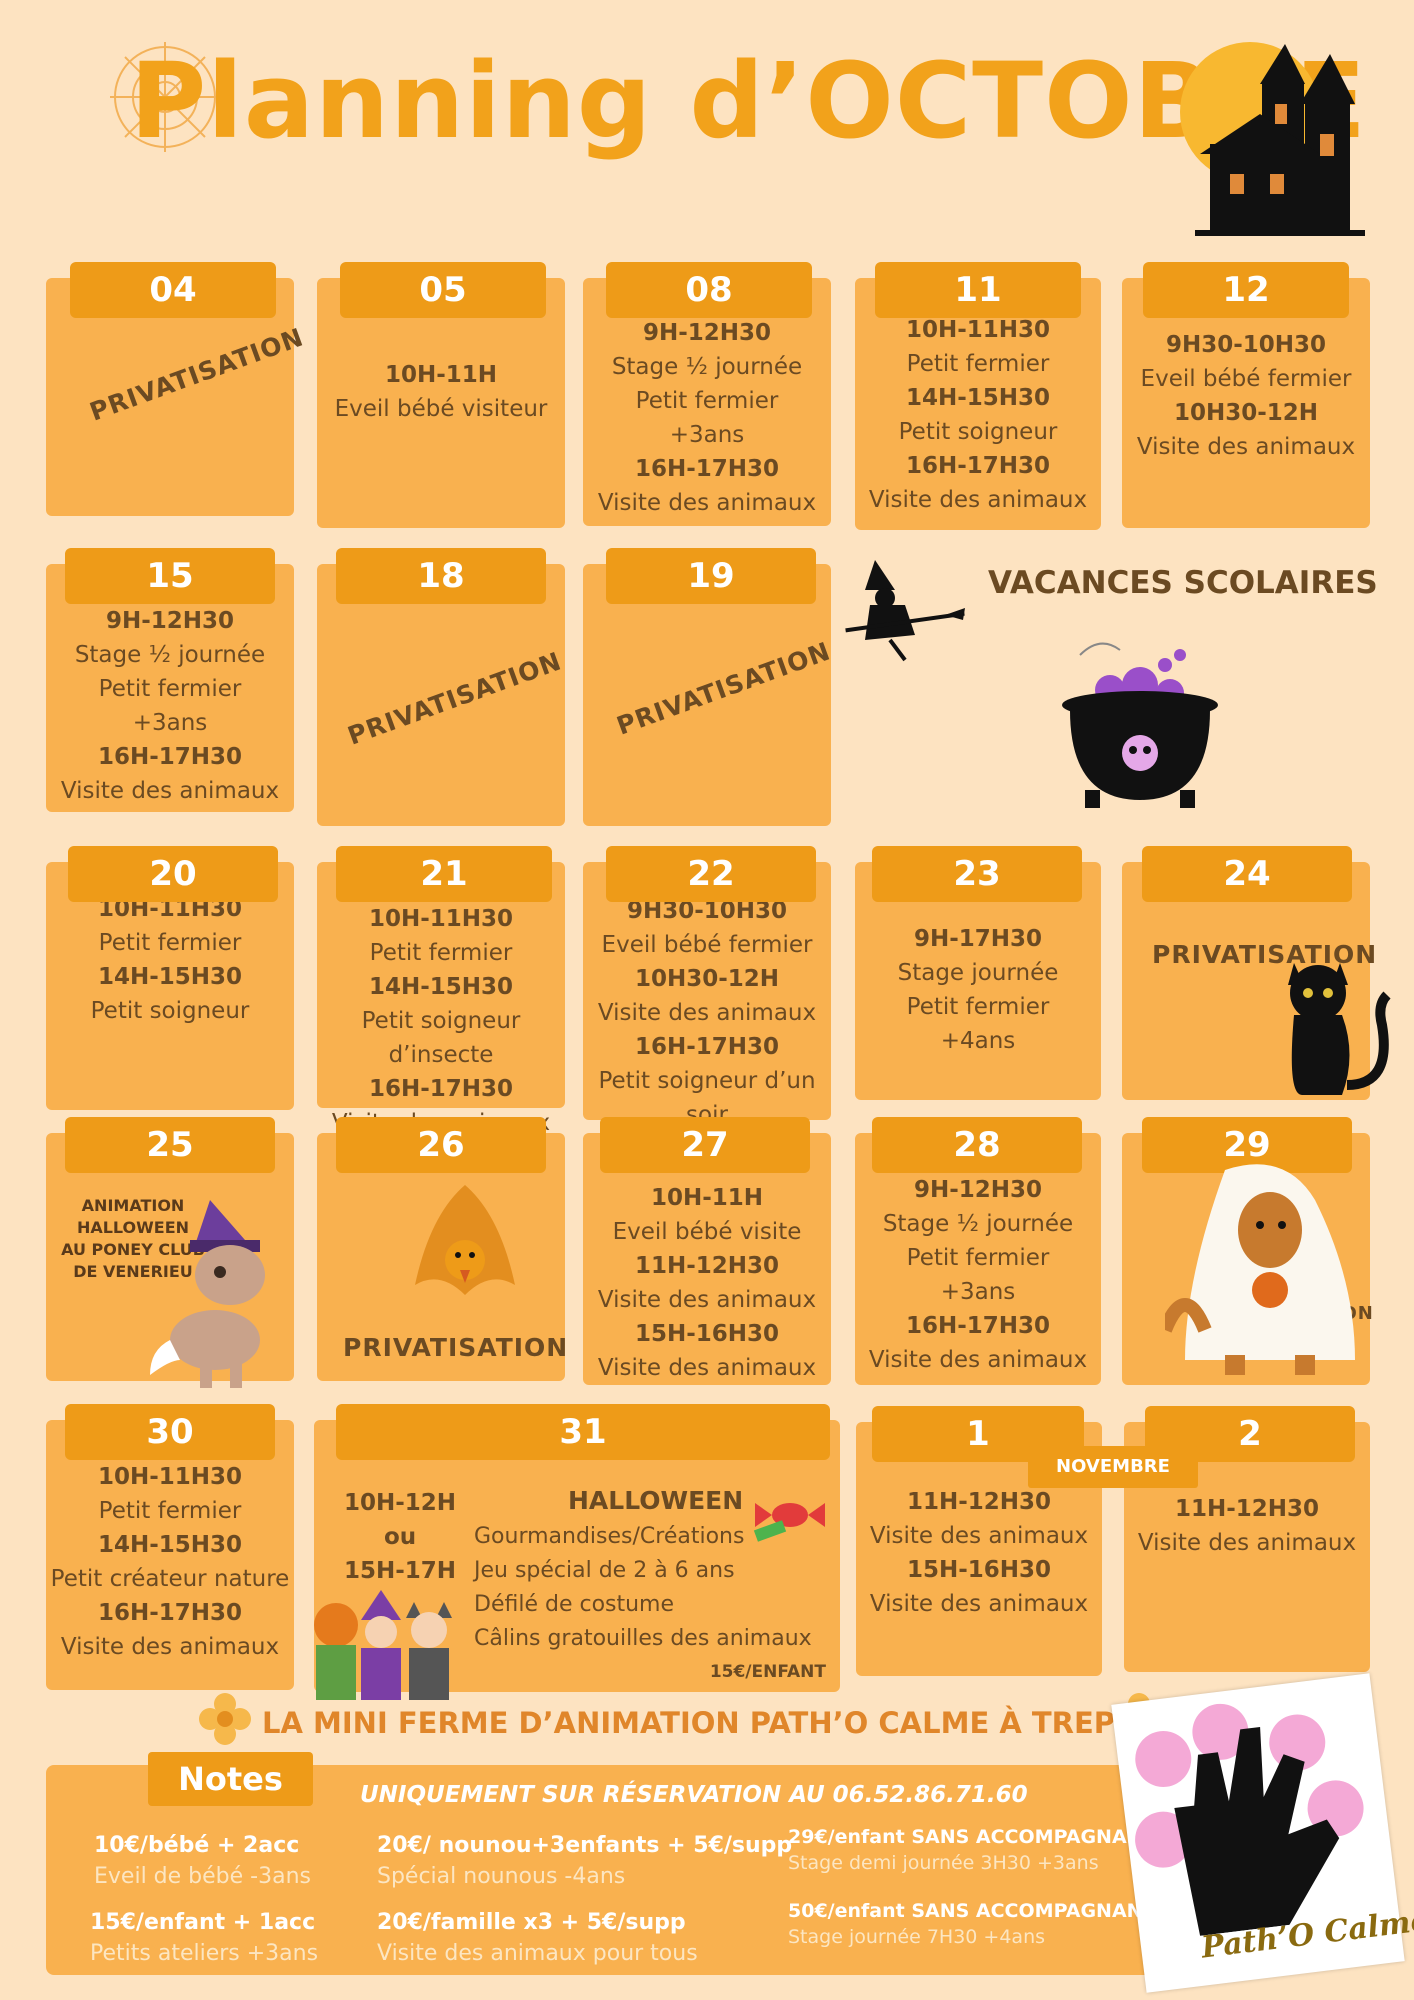 The image size is (1414, 2000). Describe the element at coordinates (1249, 1819) in the screenshot. I see `hand-logo-icon` at that location.